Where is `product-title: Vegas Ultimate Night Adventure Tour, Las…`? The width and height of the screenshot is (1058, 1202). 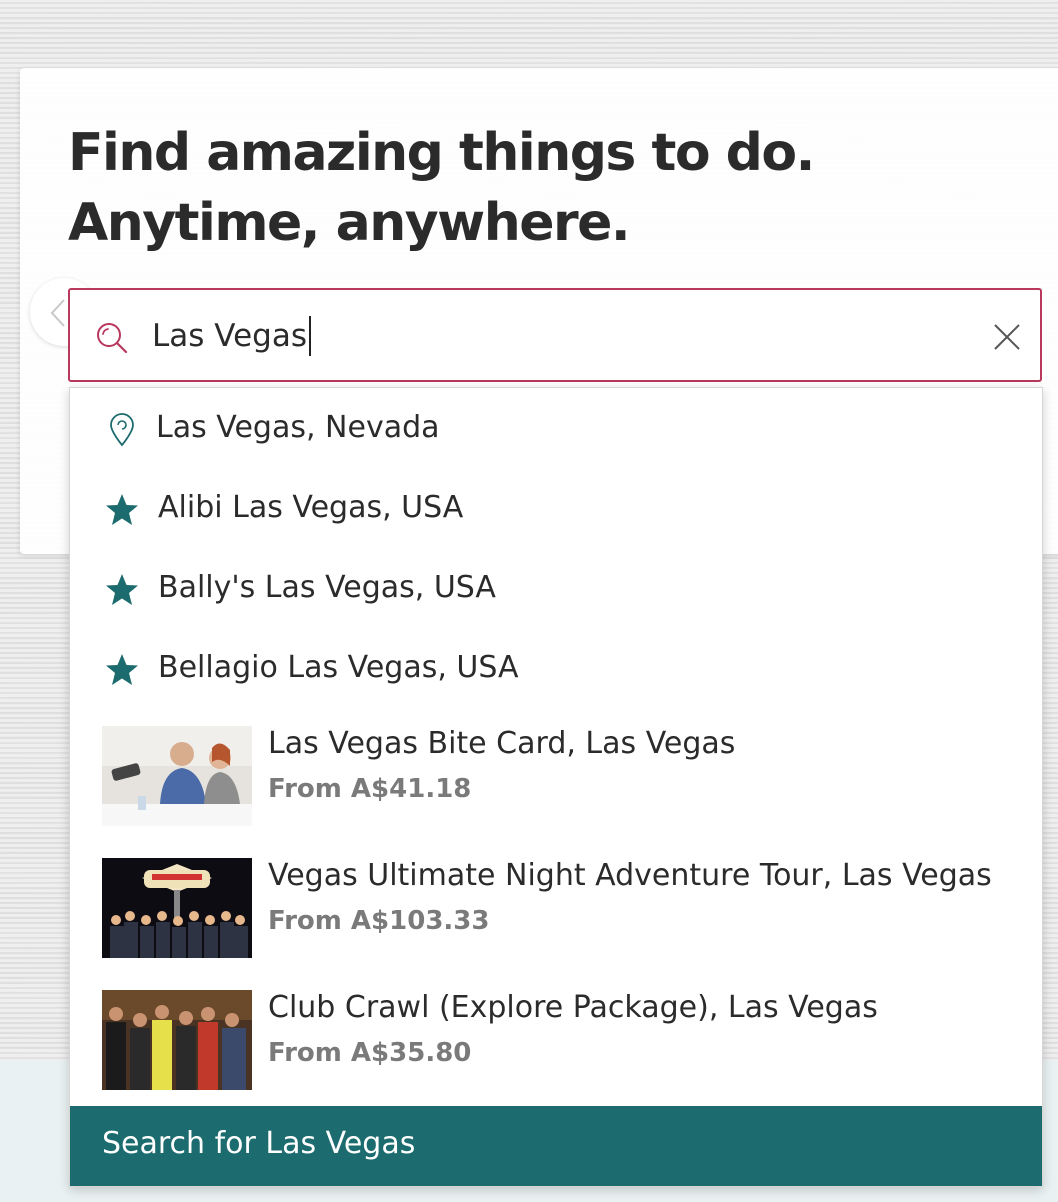
product-title: Vegas Ultimate Night Adventure Tour, Las… is located at coordinates (630, 875).